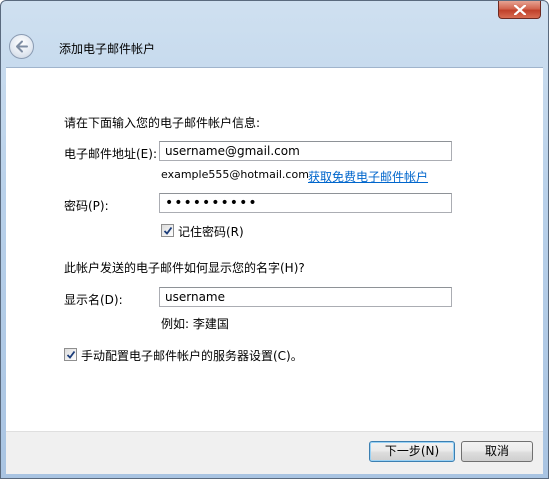 Image resolution: width=549 pixels, height=479 pixels. What do you see at coordinates (211, 231) in the screenshot?
I see `remember-password-label: 记住密码(R)` at bounding box center [211, 231].